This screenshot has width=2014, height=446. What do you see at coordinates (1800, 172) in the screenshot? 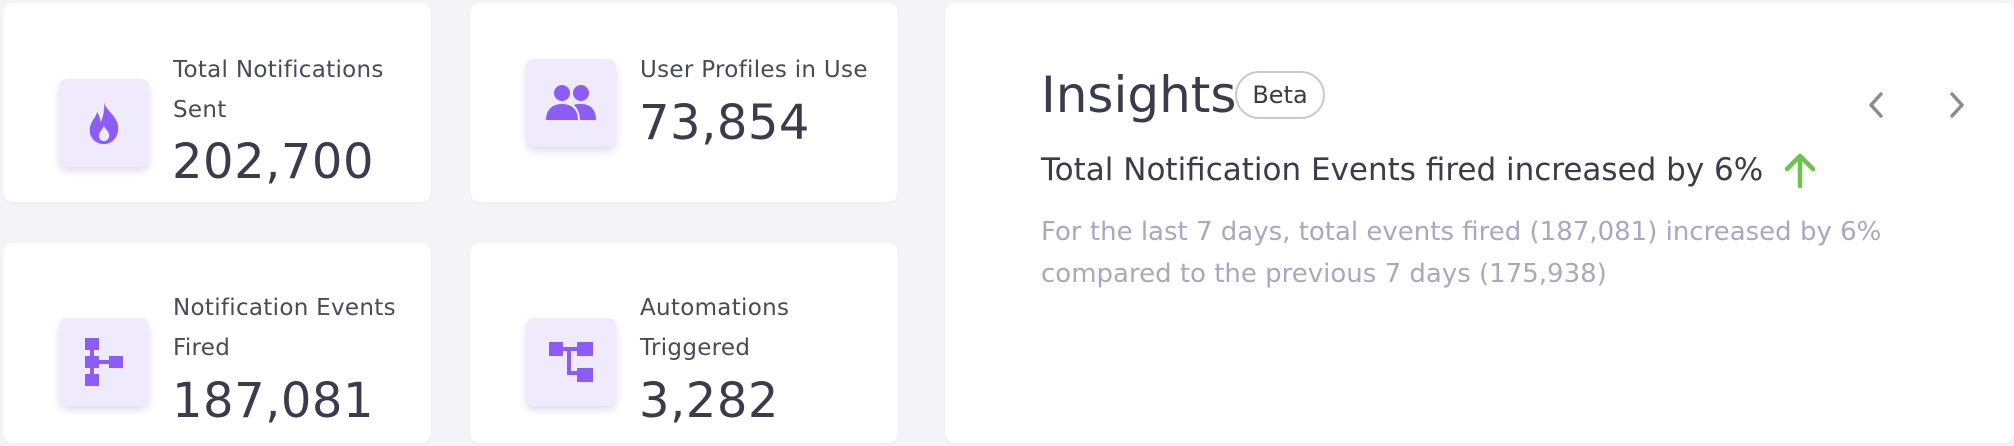
I see `arrow-up-icon` at bounding box center [1800, 172].